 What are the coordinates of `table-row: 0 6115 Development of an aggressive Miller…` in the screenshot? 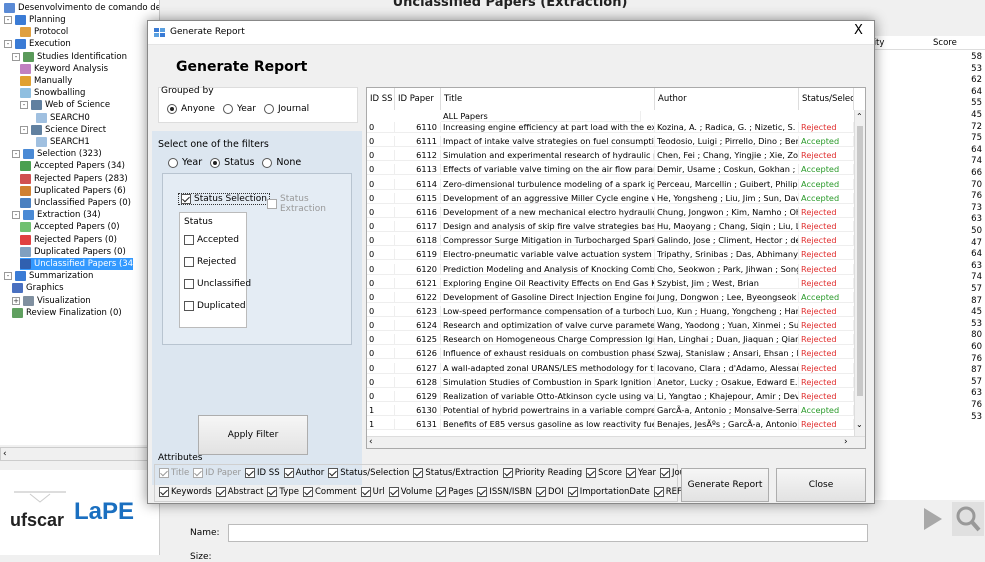 It's located at (610, 198).